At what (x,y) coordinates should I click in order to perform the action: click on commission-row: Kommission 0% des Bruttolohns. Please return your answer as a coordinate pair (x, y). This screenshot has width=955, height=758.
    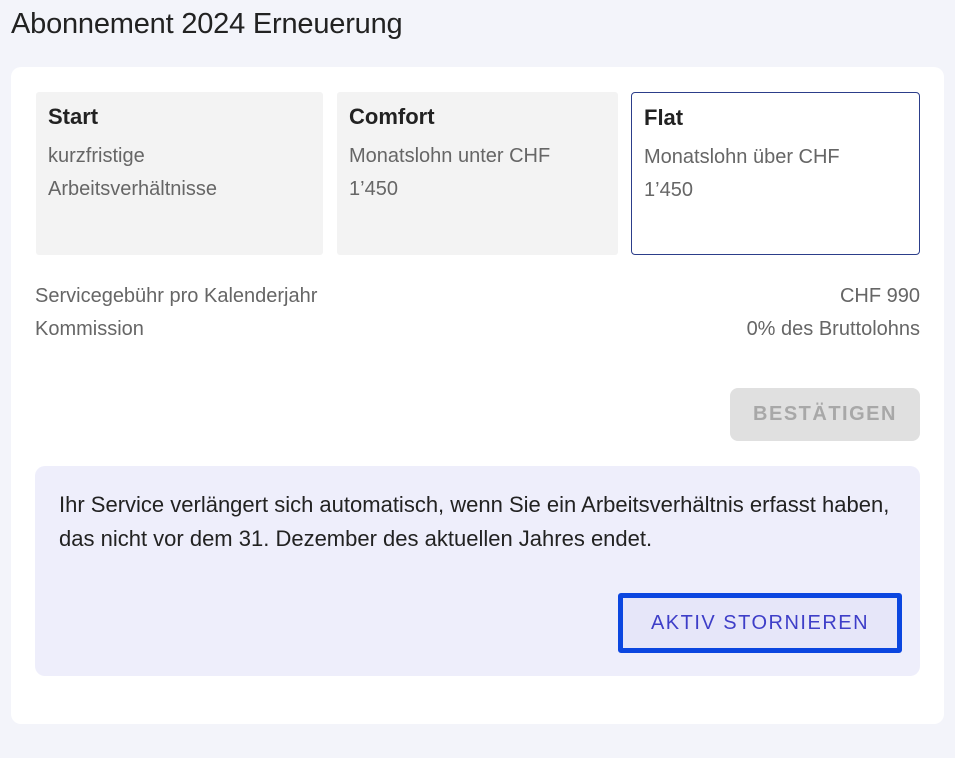
    Looking at the image, I should click on (477, 329).